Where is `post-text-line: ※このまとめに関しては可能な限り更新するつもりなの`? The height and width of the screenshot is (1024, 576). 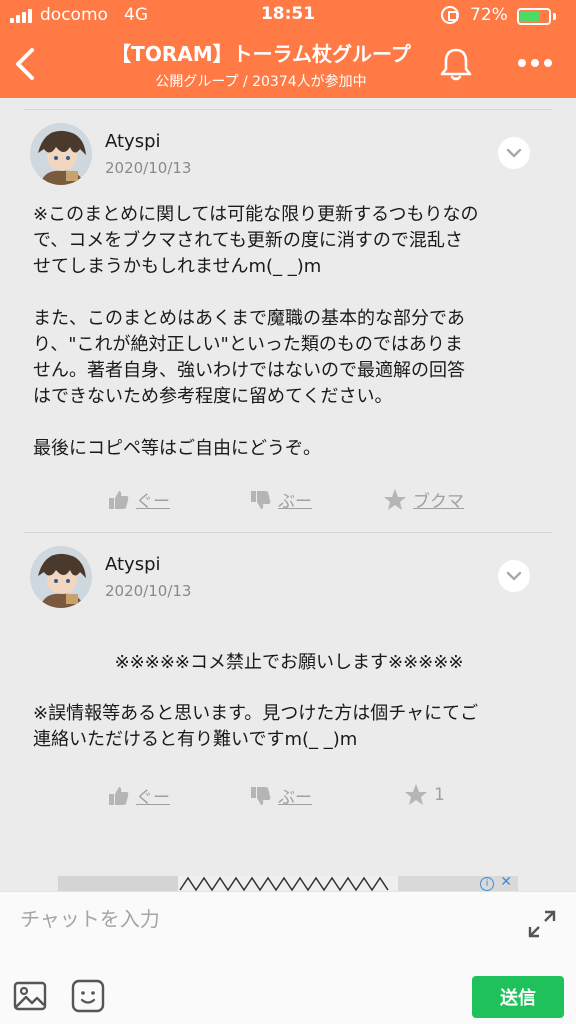 post-text-line: ※このまとめに関しては可能な限り更新するつもりなの is located at coordinates (256, 214).